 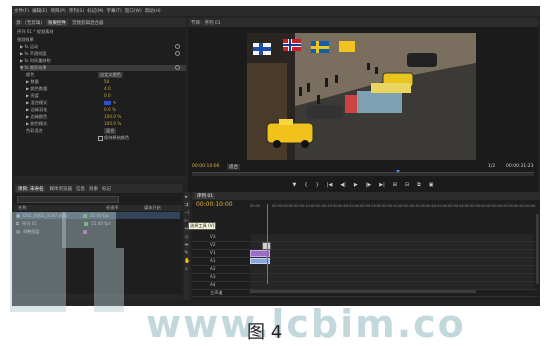 I want to click on tab-markers: 标记, so click(x=106, y=189).